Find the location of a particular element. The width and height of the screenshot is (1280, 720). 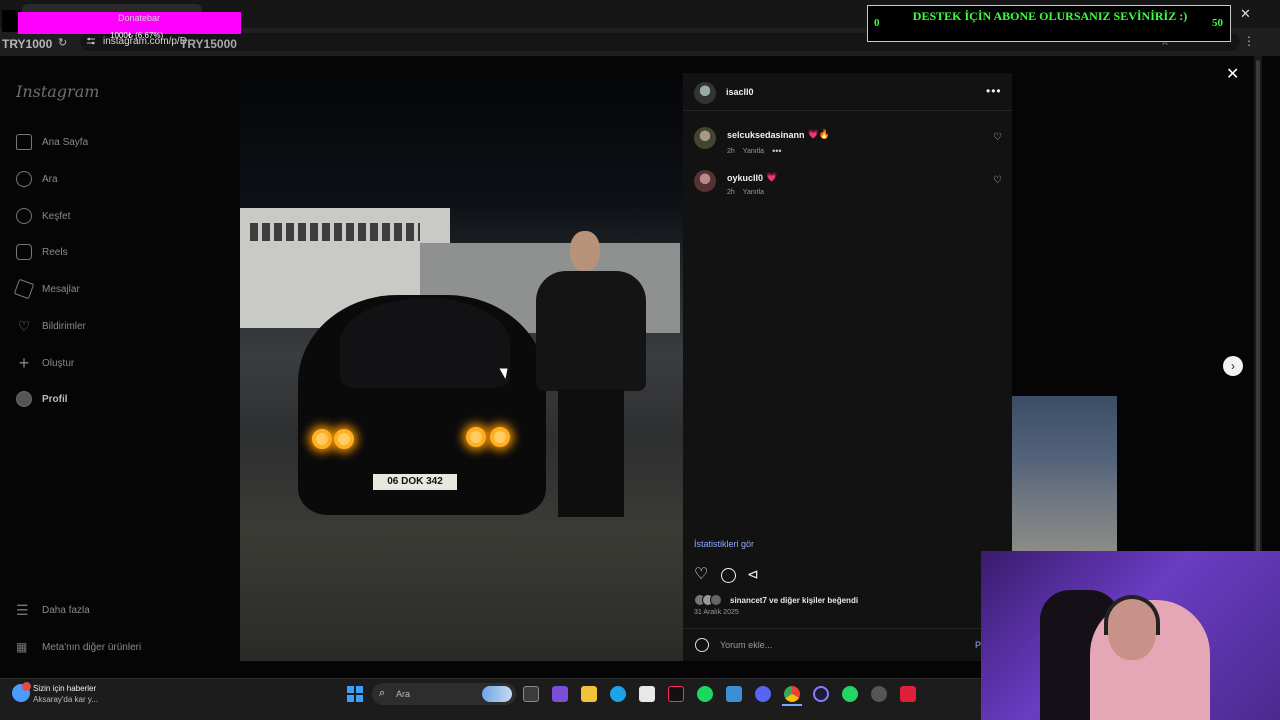

nav-profile: Profil is located at coordinates (42, 399).